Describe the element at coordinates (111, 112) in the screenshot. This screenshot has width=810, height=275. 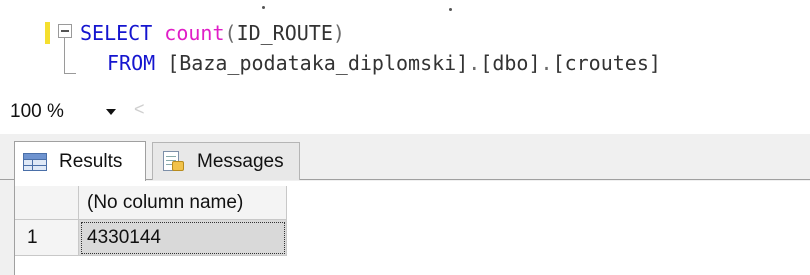
I see `chevron-down-icon` at that location.